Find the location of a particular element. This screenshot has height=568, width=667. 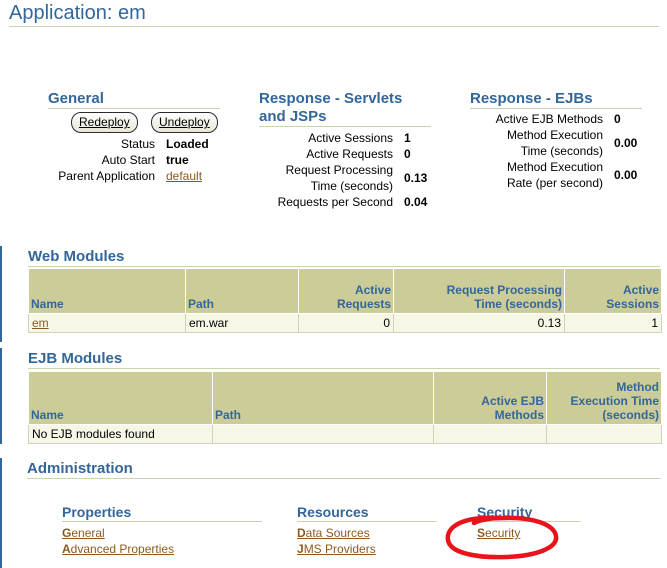

web-module-active-sessions-cell: 1 is located at coordinates (613, 323).